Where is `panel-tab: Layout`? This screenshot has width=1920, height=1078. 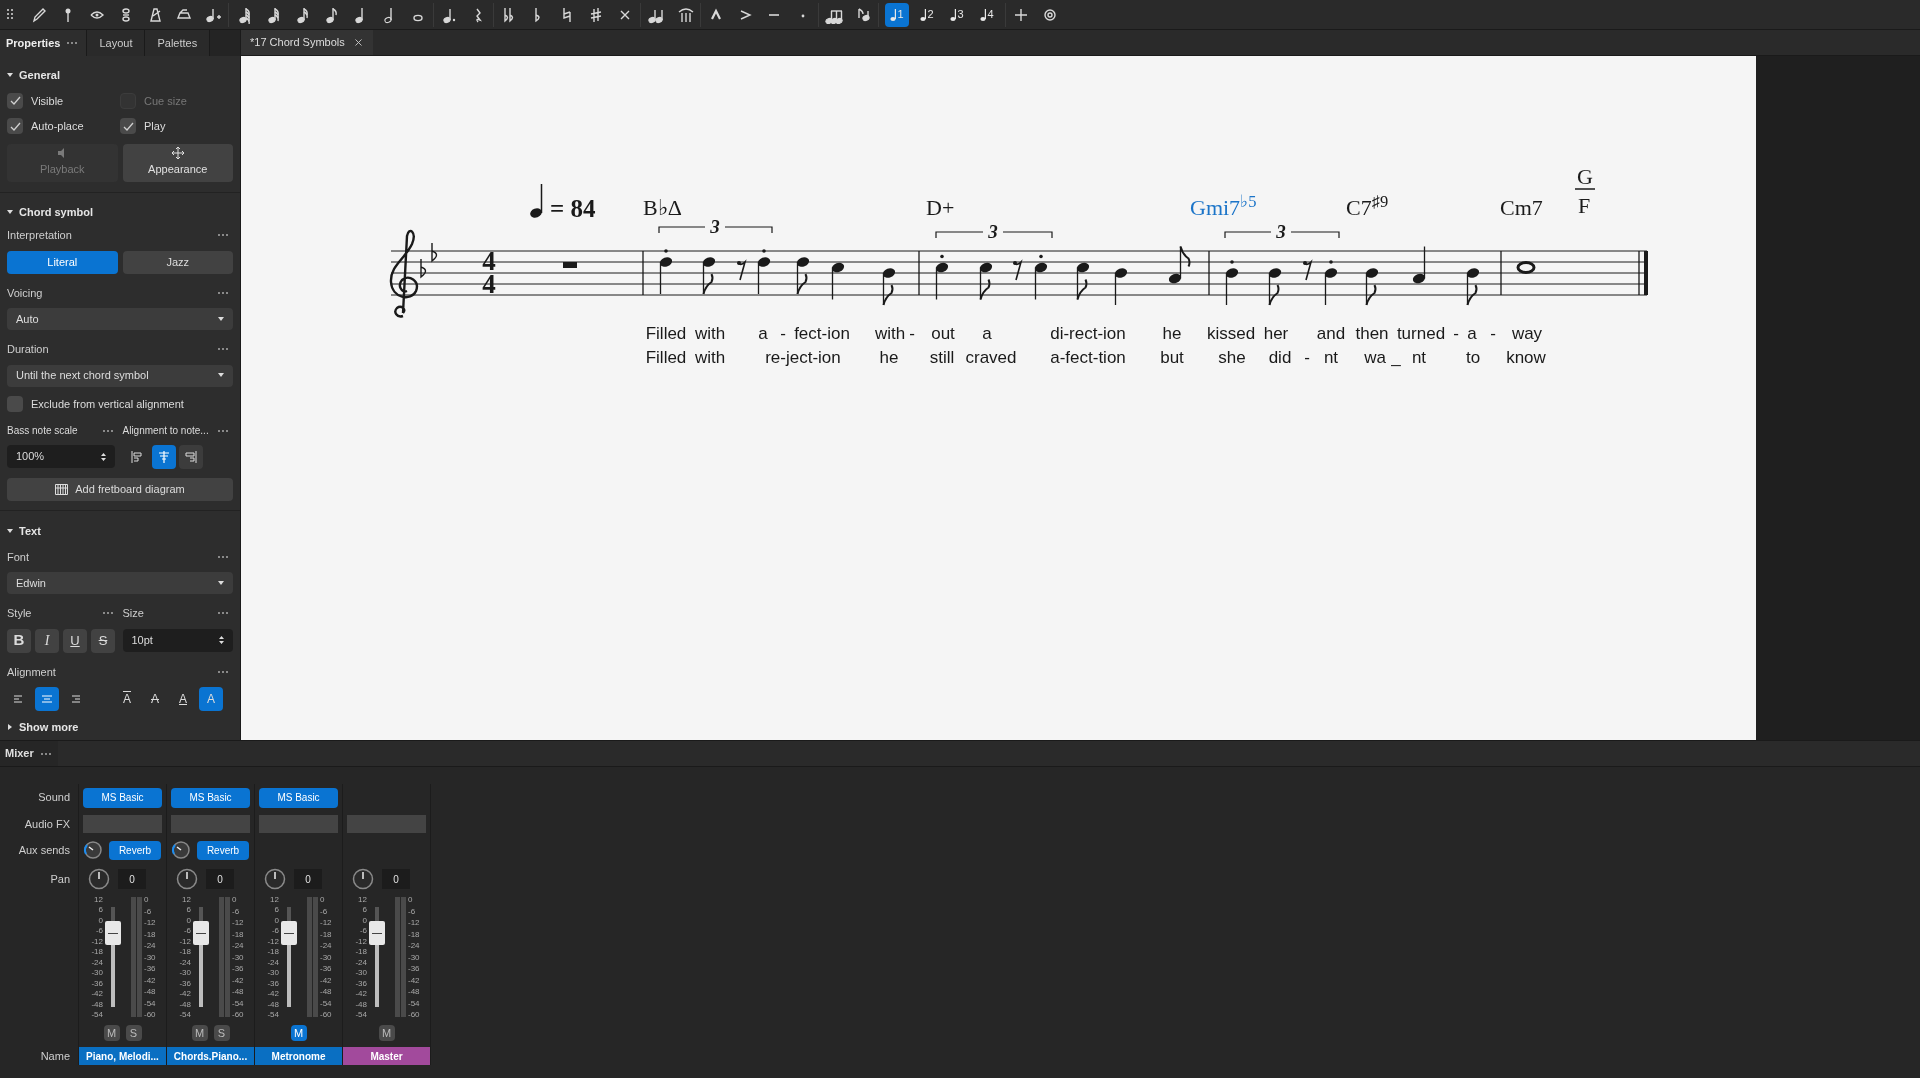
panel-tab: Layout is located at coordinates (116, 43).